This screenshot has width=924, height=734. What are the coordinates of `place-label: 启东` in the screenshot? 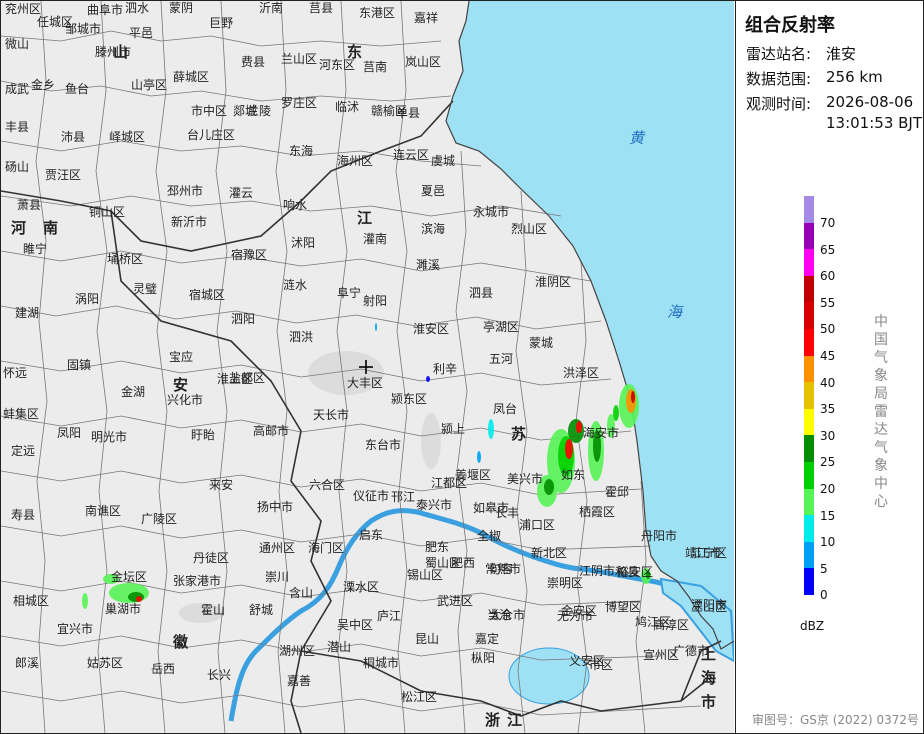 It's located at (371, 535).